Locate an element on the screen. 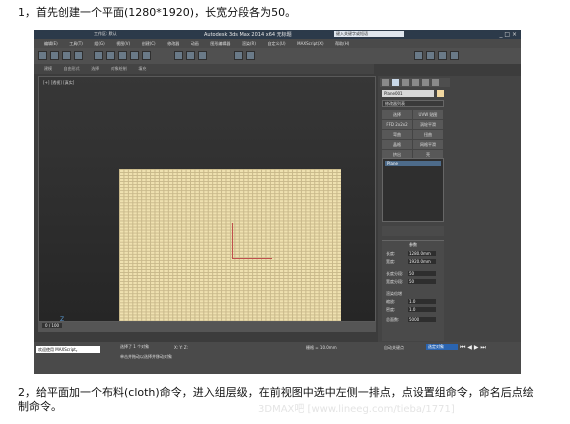 Image resolution: width=570 pixels, height=424 pixels. modifier-button: 扭曲 is located at coordinates (428, 134).